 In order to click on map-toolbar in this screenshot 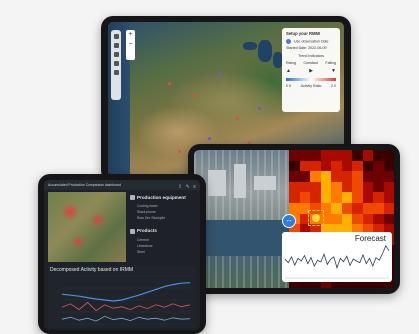, I will do `click(116, 65)`.